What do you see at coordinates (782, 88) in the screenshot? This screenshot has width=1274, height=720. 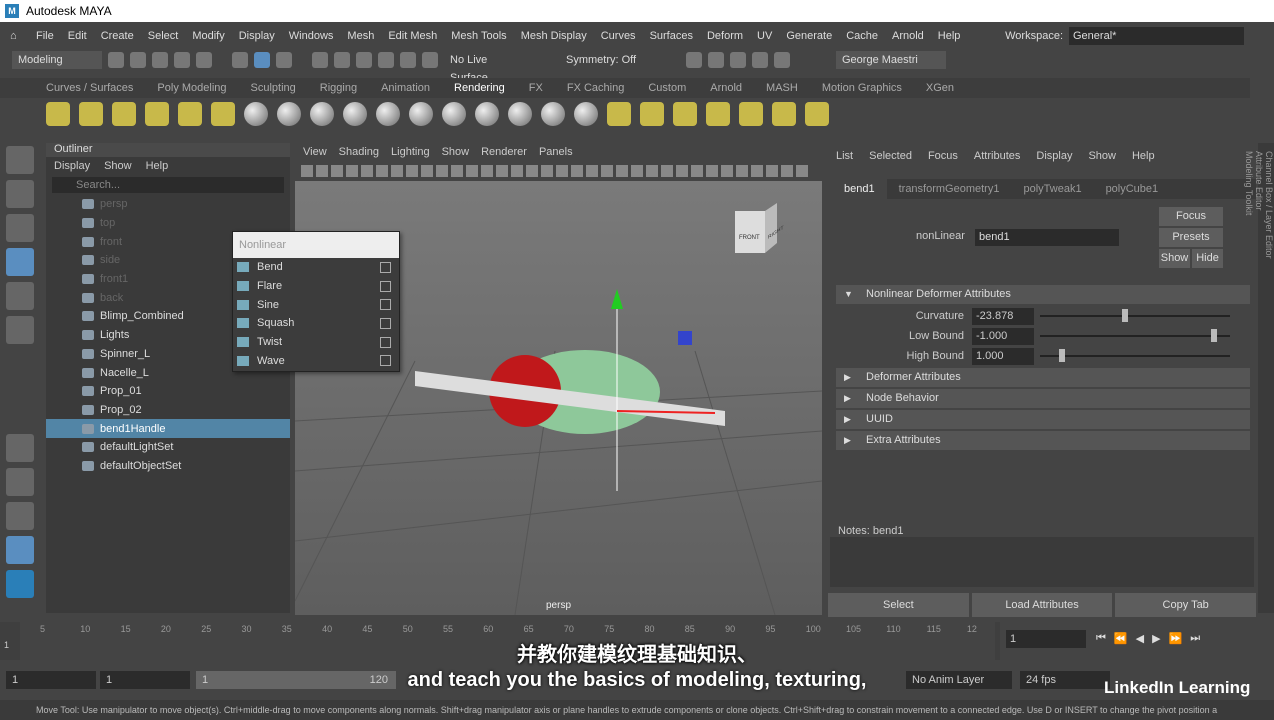 I see `shelf-tab-mash: MASH` at bounding box center [782, 88].